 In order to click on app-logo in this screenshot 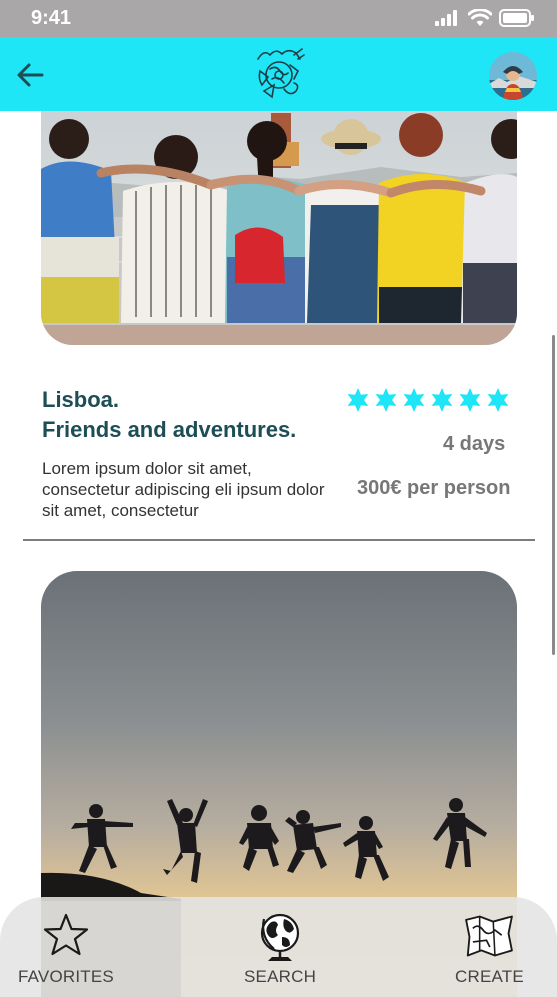, I will do `click(279, 74)`.